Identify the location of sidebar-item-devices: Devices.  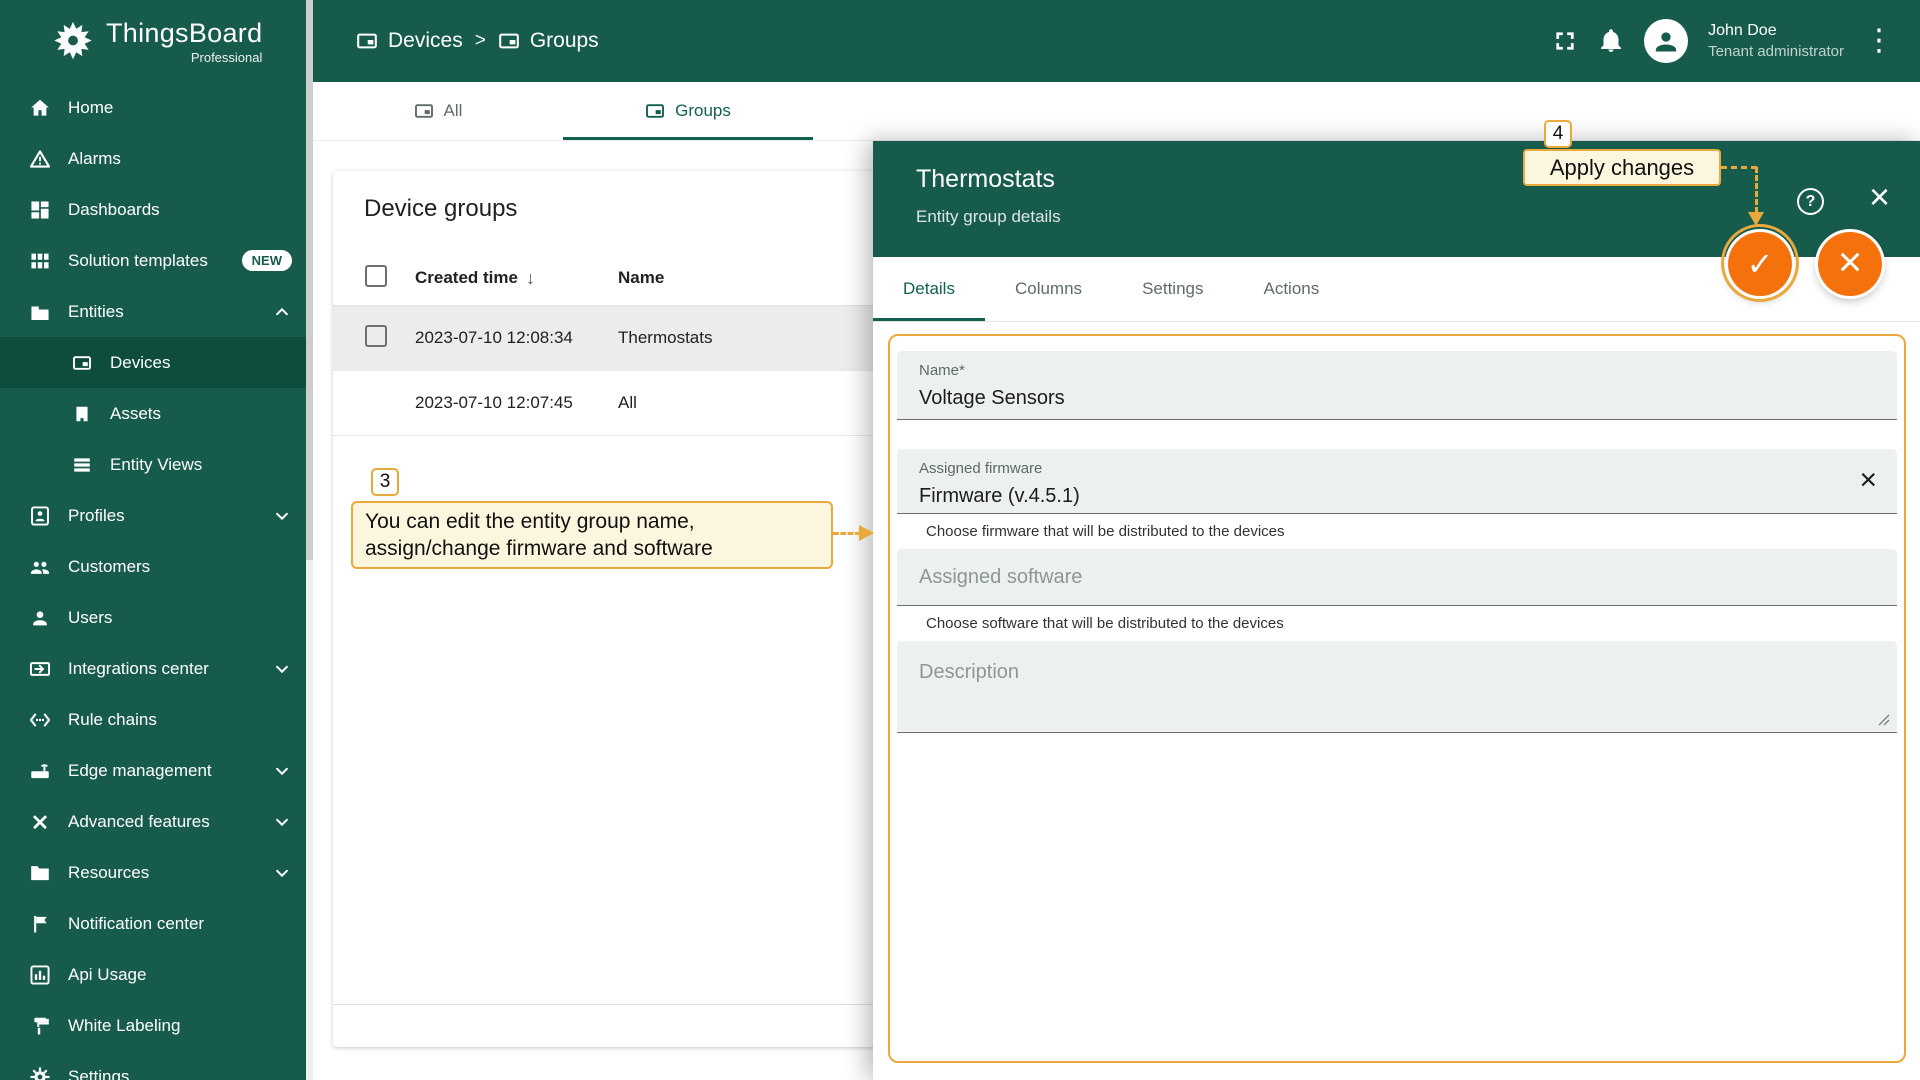
(153, 362).